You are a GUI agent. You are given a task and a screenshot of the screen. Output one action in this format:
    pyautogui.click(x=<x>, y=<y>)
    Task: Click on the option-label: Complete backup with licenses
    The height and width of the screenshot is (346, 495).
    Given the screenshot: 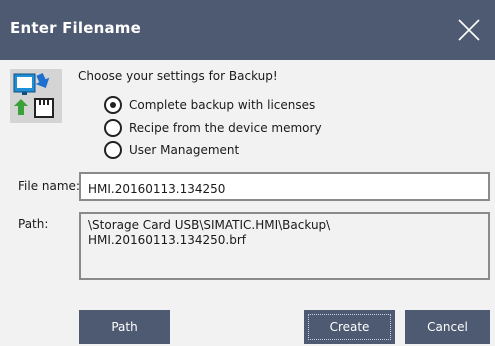 What is the action you would take?
    pyautogui.click(x=222, y=105)
    